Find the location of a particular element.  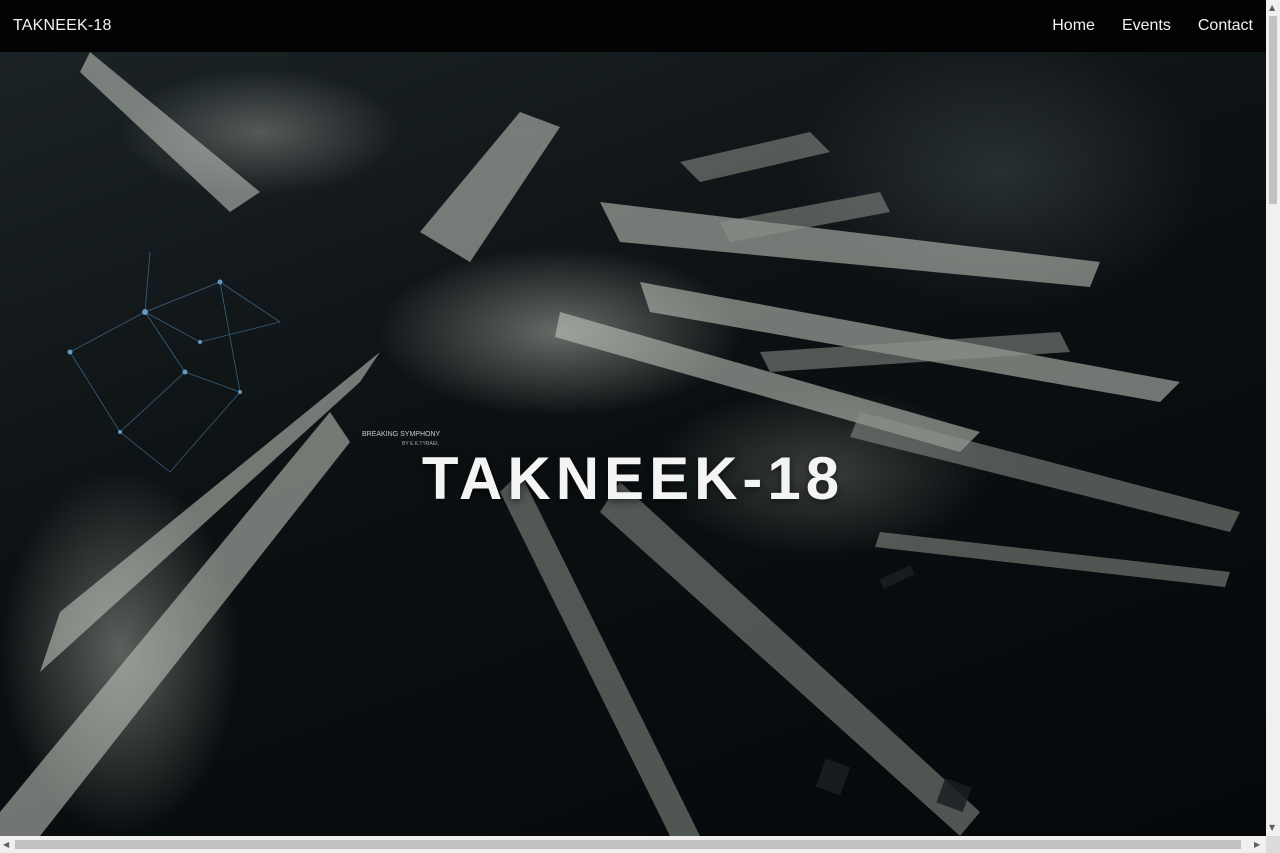

hero-title: TAKNEEK-18 is located at coordinates (633, 478).